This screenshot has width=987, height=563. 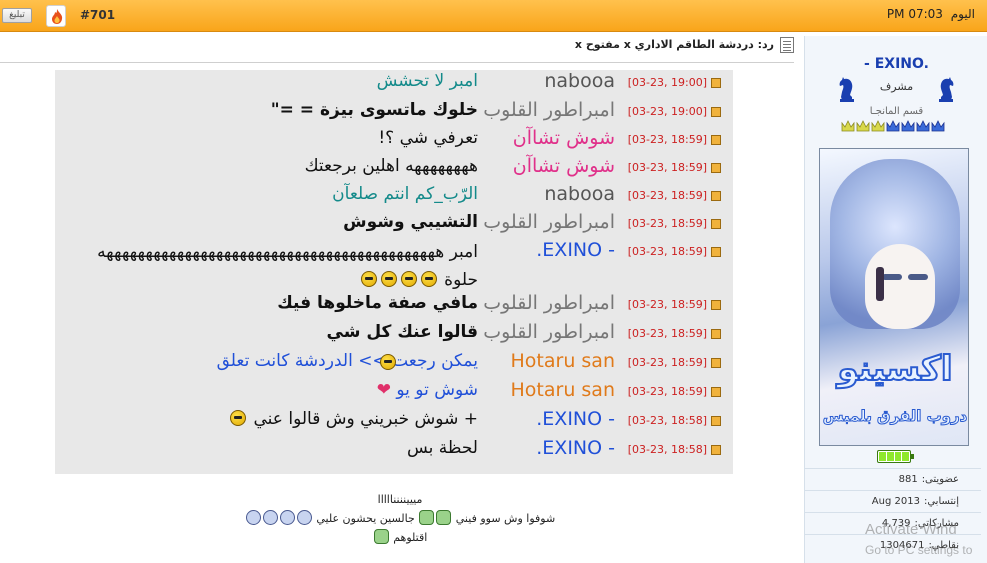 What do you see at coordinates (896, 111) in the screenshot?
I see `user-section: قسم المانجـا` at bounding box center [896, 111].